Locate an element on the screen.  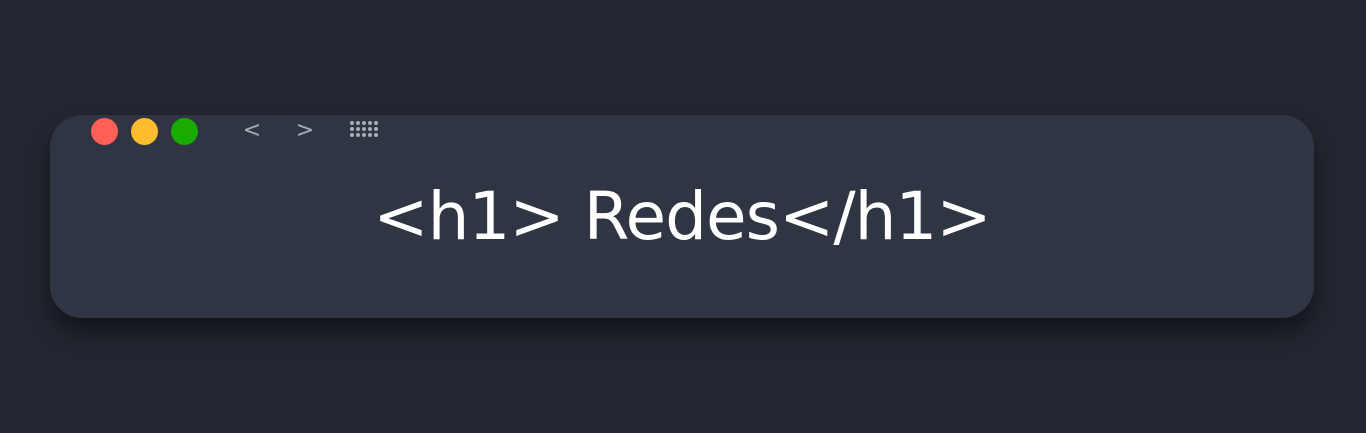
page-heading: <h1> Redes</h1> is located at coordinates (682, 216).